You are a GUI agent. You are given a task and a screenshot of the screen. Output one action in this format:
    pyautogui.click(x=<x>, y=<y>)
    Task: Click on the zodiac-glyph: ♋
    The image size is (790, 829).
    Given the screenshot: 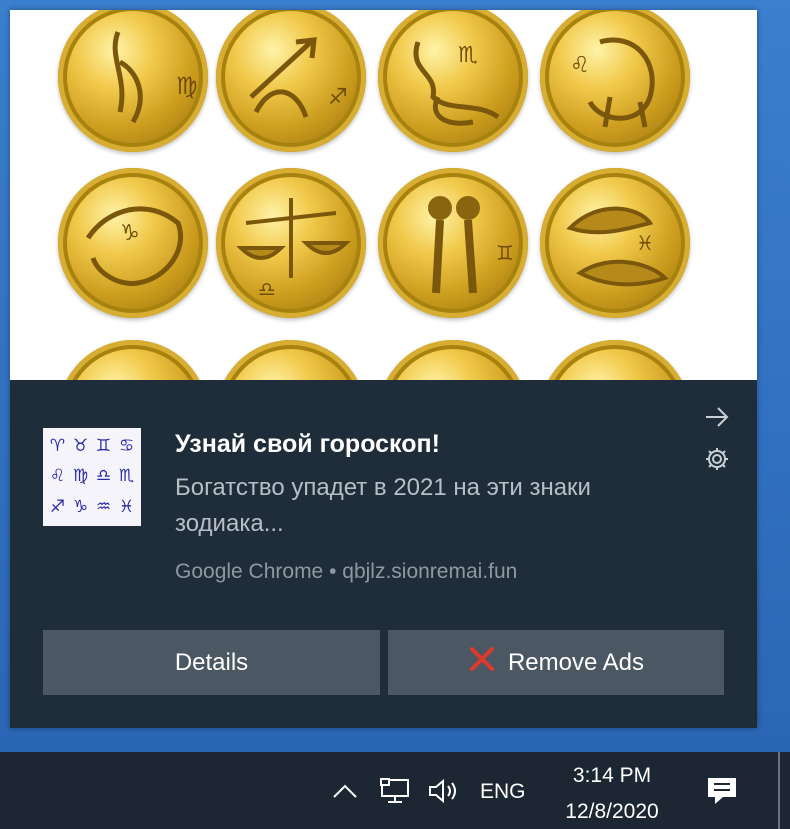 What is the action you would take?
    pyautogui.click(x=126, y=445)
    